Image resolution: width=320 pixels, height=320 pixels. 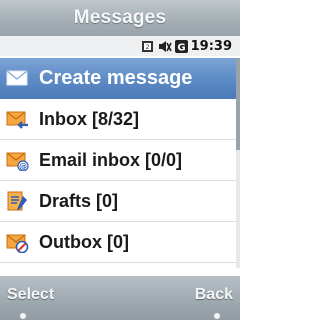 I want to click on scrollbar-thumb, so click(x=238, y=104).